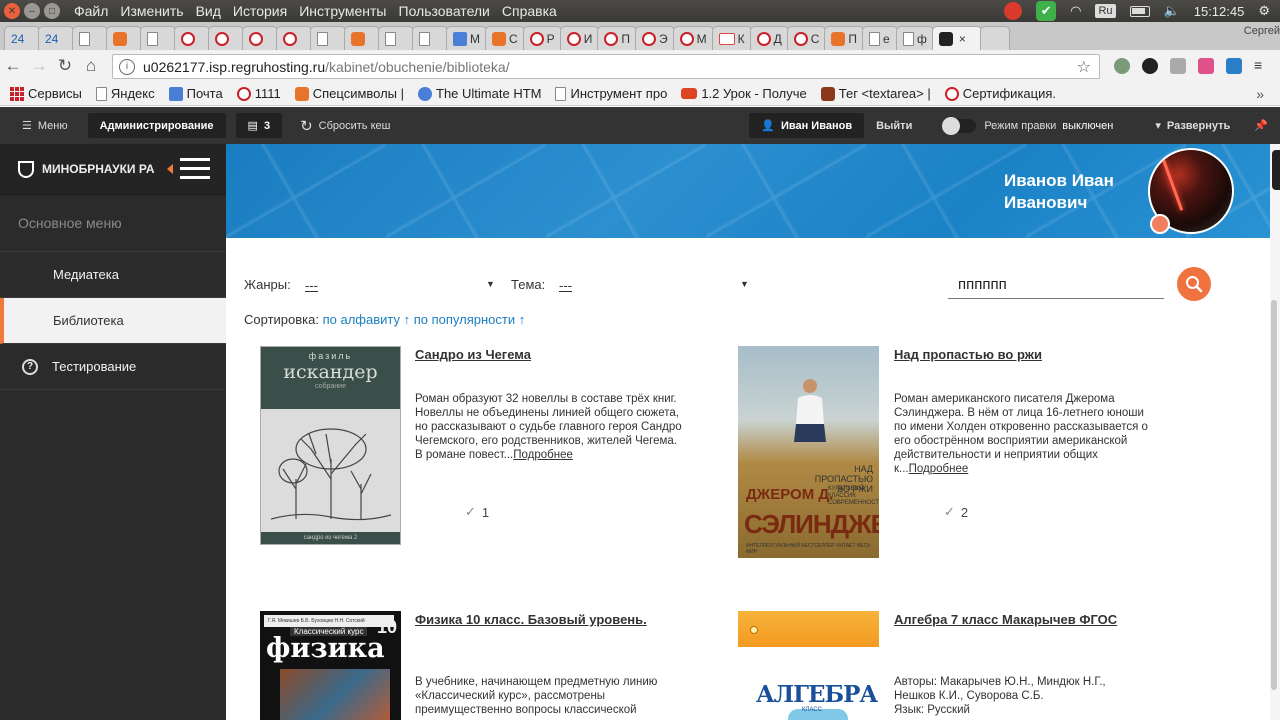 Image resolution: width=1280 pixels, height=720 pixels. I want to click on theme-select: ---, so click(565, 285).